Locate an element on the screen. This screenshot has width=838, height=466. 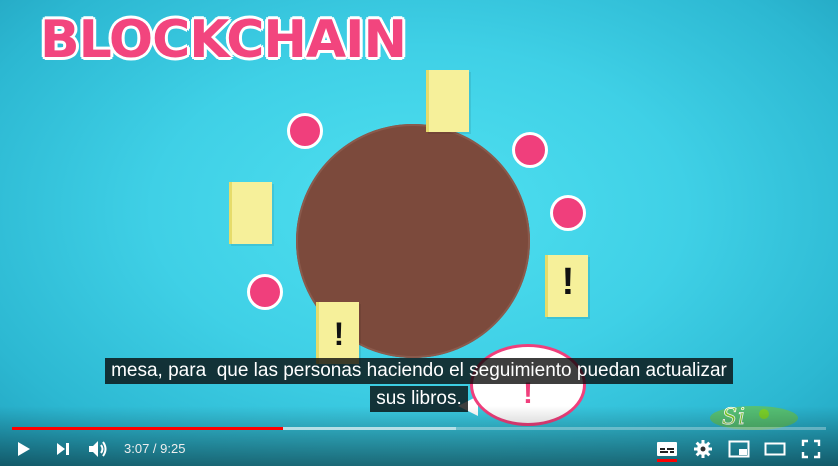
volume-button is located at coordinates (98, 449).